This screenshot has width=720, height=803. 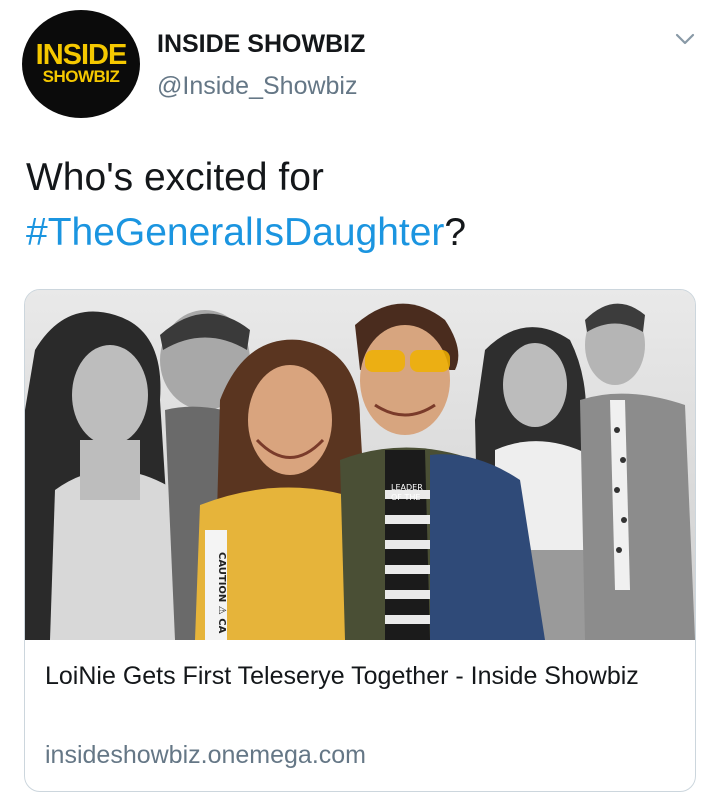 I want to click on tweet-text-before: Who's excited for, so click(x=175, y=177).